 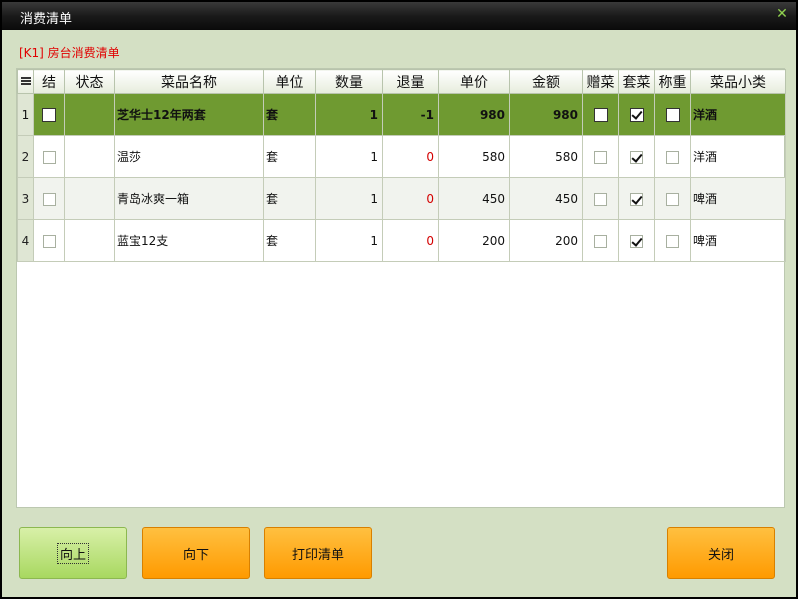 I want to click on col-header-unit-price: 单价, so click(x=474, y=81).